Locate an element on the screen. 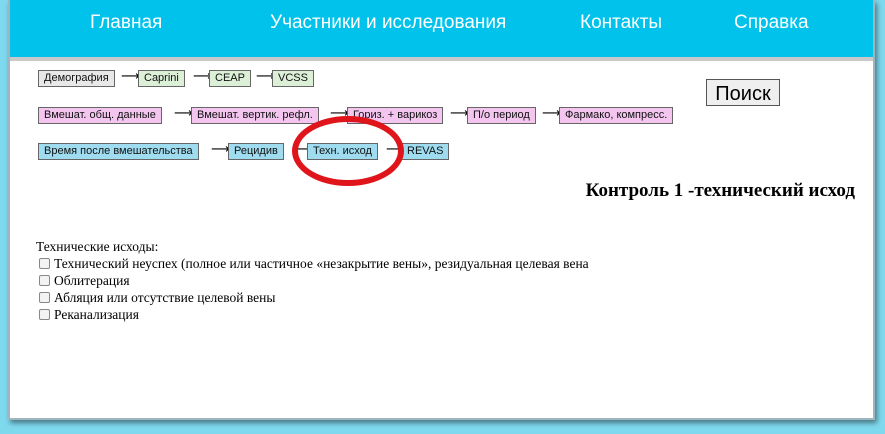 Image resolution: width=885 pixels, height=434 pixels. step-ceap: CEAP is located at coordinates (230, 78).